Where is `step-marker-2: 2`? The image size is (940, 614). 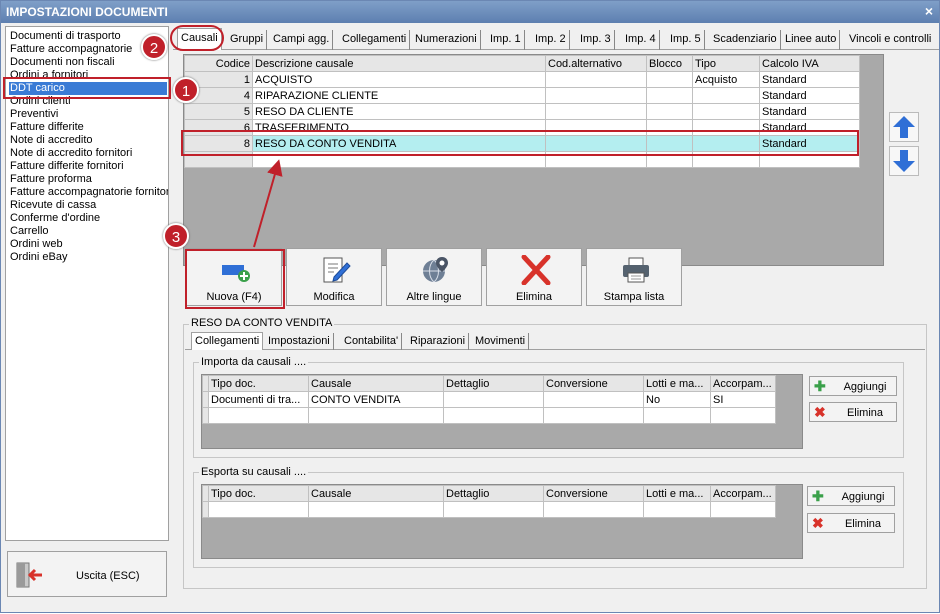 step-marker-2: 2 is located at coordinates (154, 47).